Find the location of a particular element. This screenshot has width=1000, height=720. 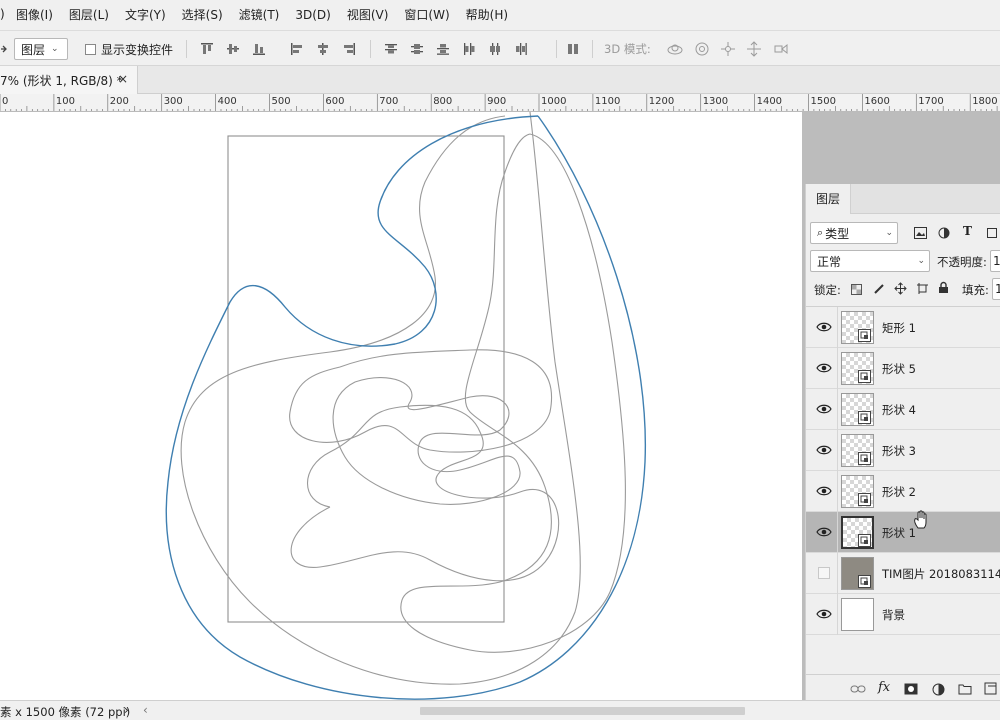

show-transform-control: 显示变换控件 is located at coordinates (129, 49).